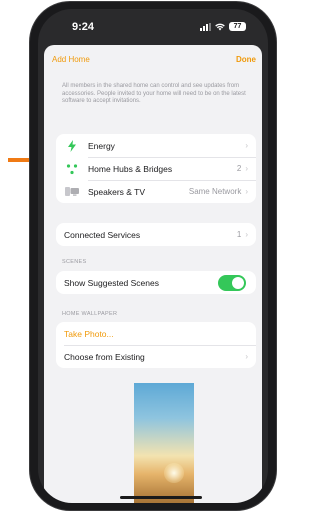  What do you see at coordinates (102, 234) in the screenshot?
I see `connected-services-label: Connected Services` at bounding box center [102, 234].